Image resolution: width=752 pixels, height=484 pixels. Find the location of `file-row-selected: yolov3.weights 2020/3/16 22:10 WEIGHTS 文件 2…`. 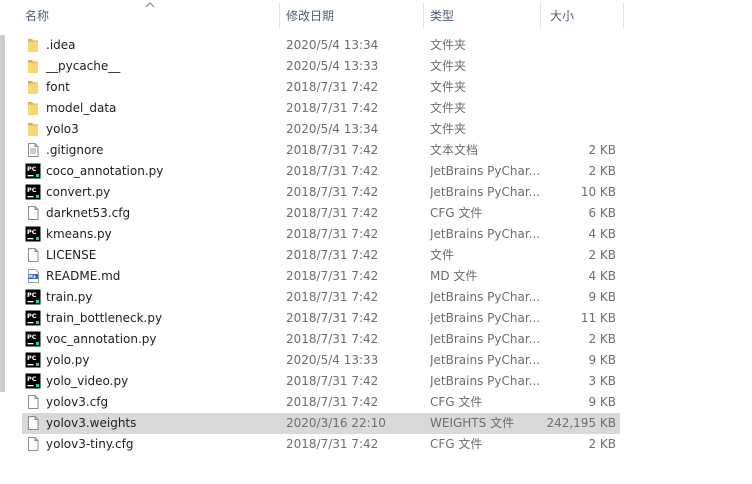

file-row-selected: yolov3.weights 2020/3/16 22:10 WEIGHTS 文件 2… is located at coordinates (376, 423).